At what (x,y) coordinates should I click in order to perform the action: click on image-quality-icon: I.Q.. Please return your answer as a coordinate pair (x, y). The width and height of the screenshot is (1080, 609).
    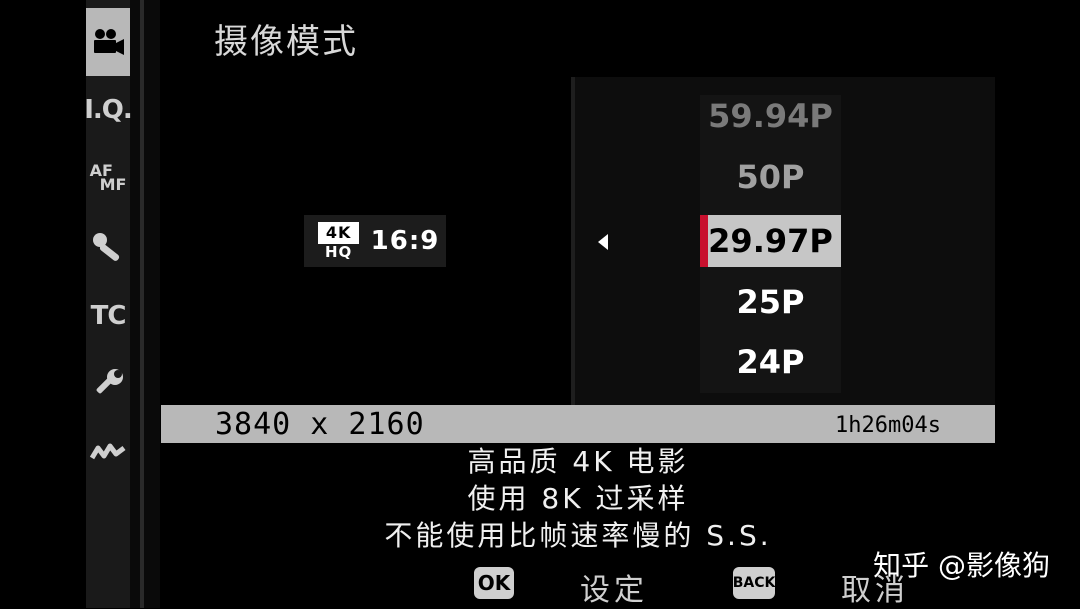
    Looking at the image, I should click on (108, 110).